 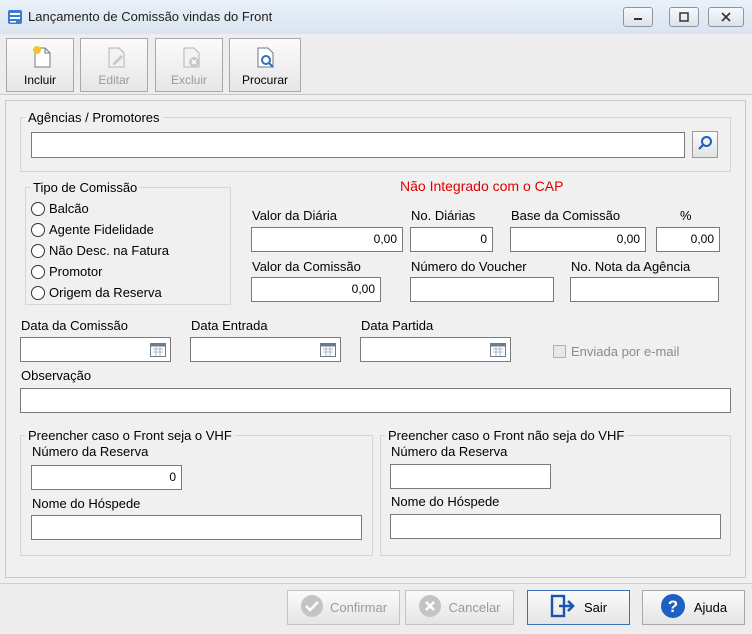 I want to click on check-icon, so click(x=312, y=607).